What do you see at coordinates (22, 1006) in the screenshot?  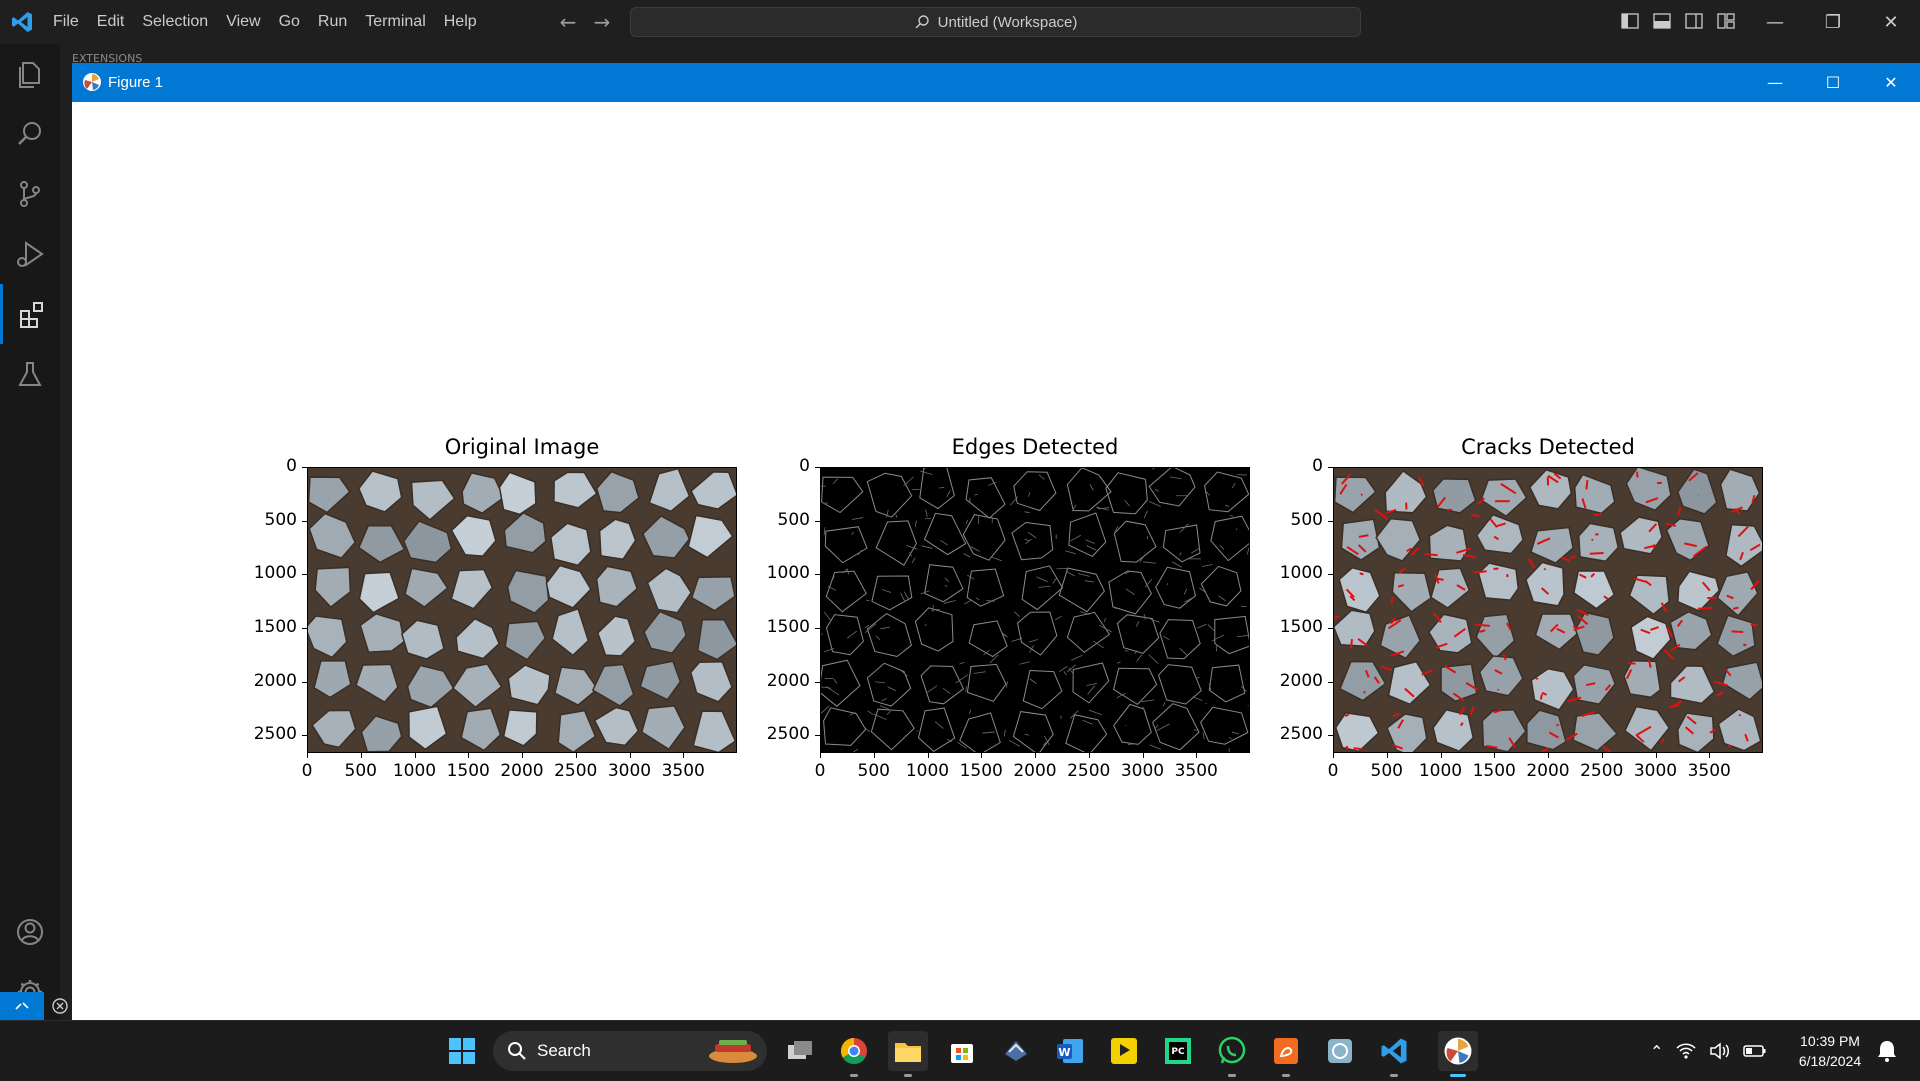 I see `remote-indicator-icon` at bounding box center [22, 1006].